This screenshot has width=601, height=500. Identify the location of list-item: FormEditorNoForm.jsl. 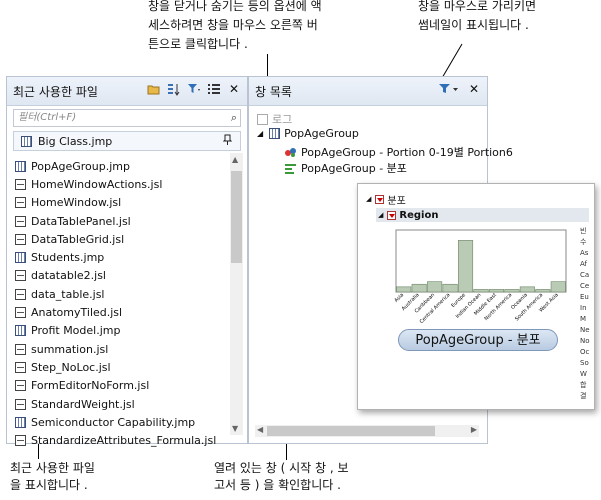
(120, 386).